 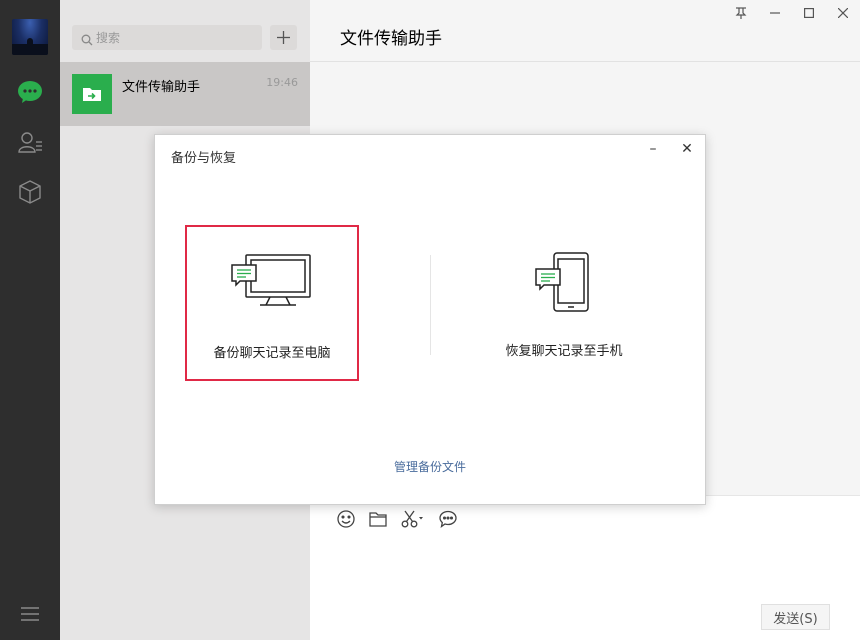 What do you see at coordinates (30, 92) in the screenshot?
I see `chat-icon` at bounding box center [30, 92].